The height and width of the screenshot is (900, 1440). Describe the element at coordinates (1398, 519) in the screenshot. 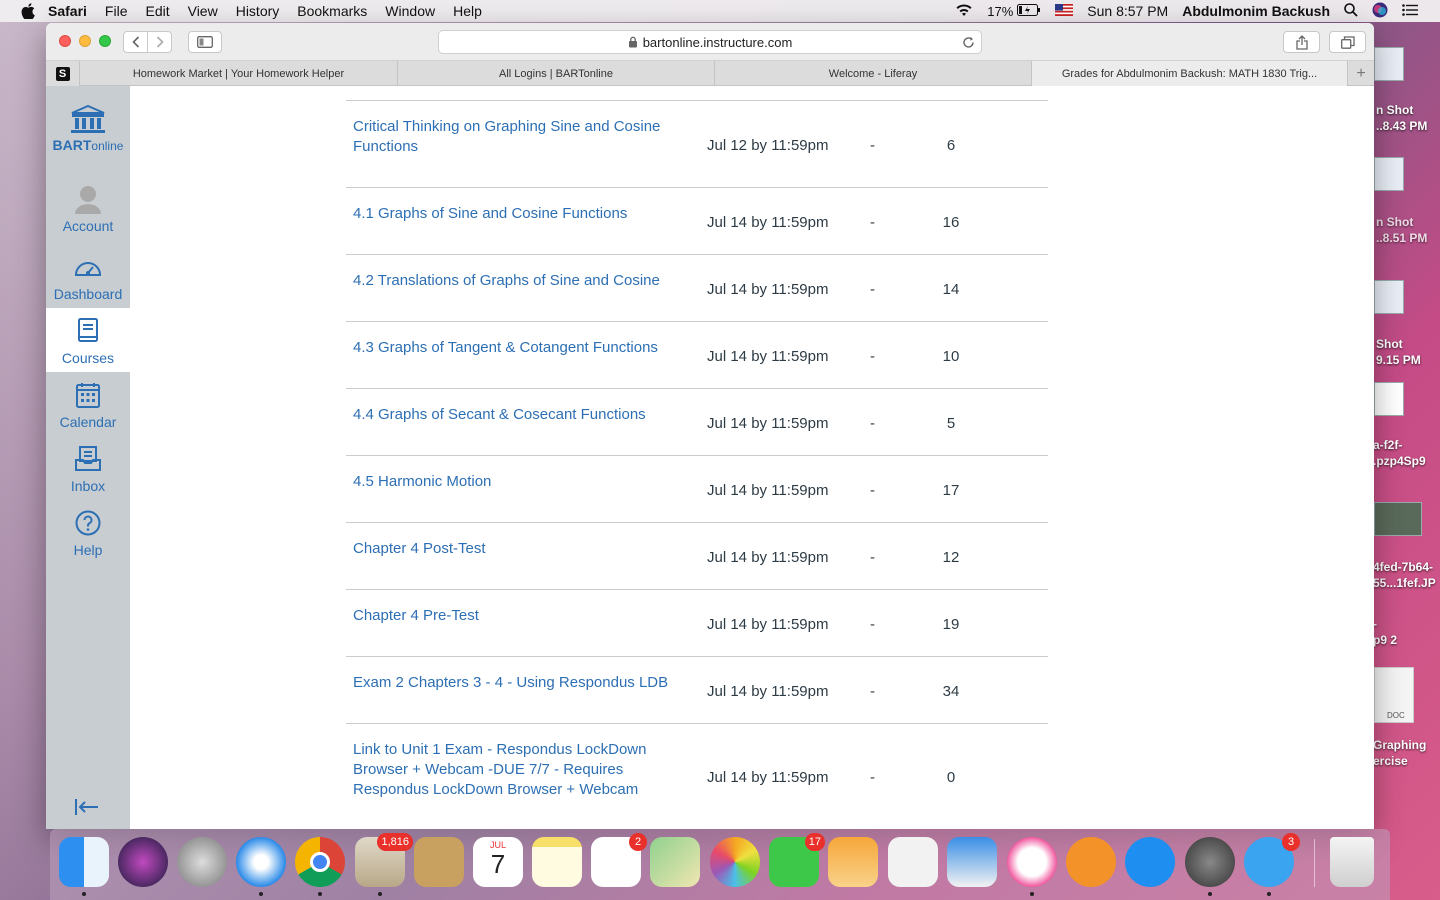

I see `image-thumbnail` at that location.